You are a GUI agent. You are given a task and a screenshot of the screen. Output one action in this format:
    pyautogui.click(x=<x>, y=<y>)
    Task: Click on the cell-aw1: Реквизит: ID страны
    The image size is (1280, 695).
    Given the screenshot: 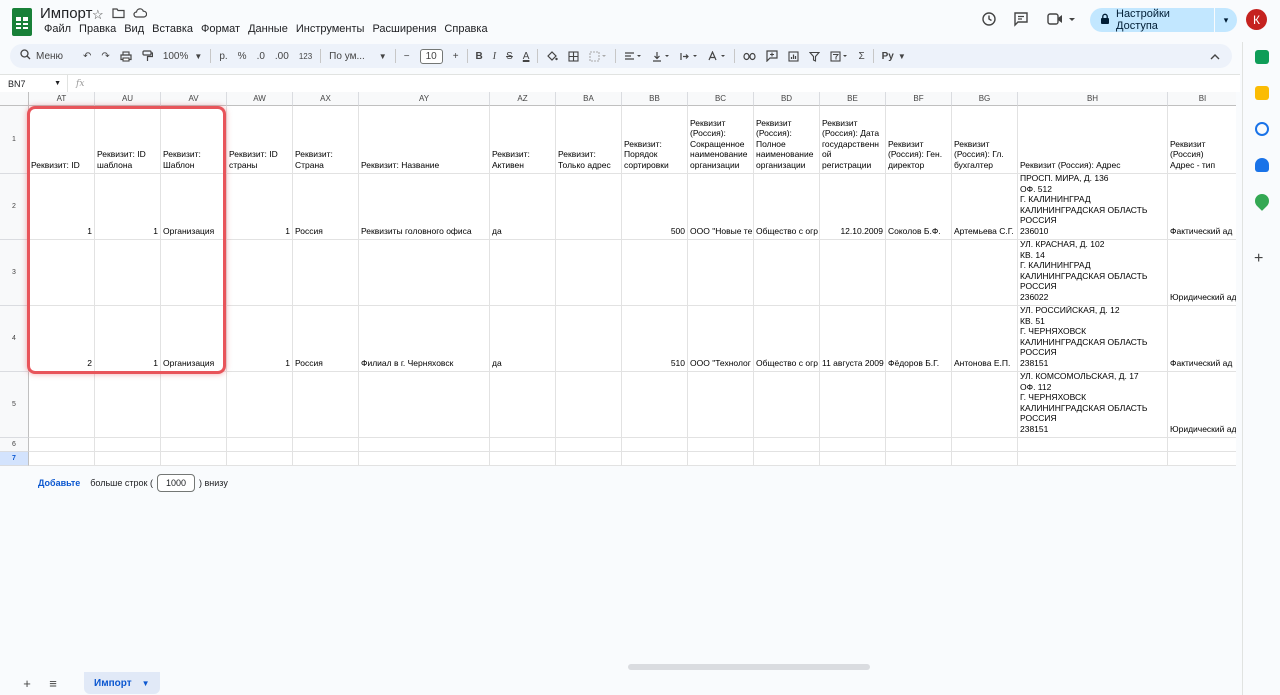 What is the action you would take?
    pyautogui.click(x=260, y=140)
    